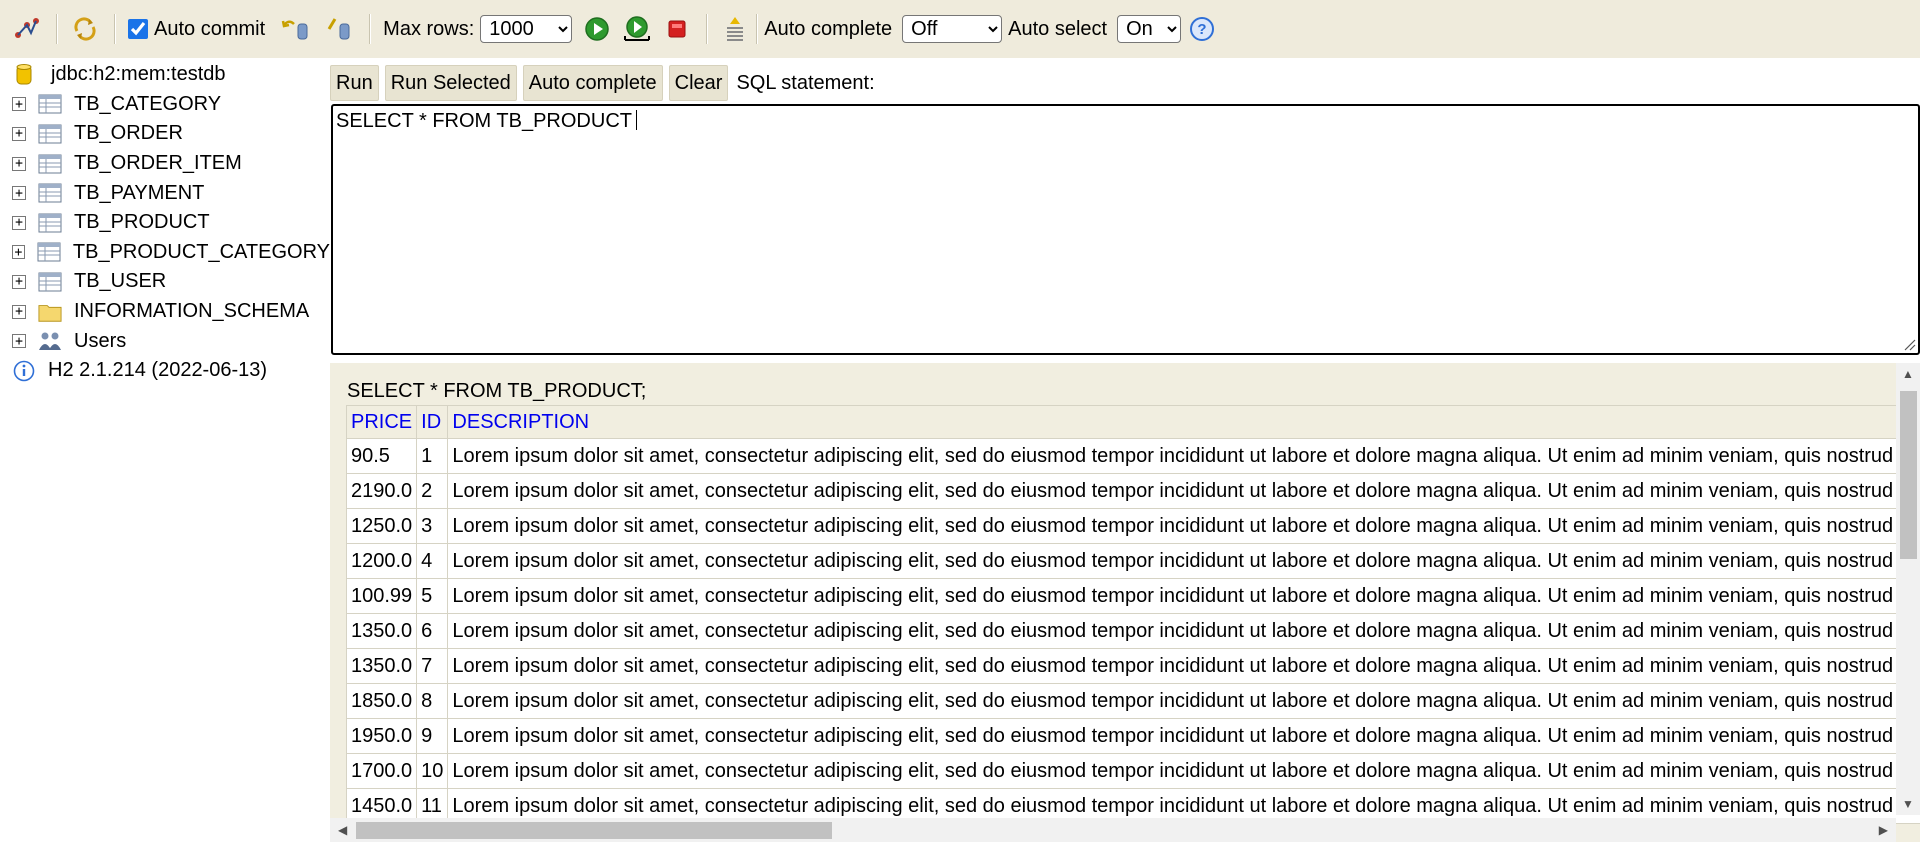 Image resolution: width=1920 pixels, height=842 pixels. I want to click on vertical-scrollbar: ▲ ▼, so click(1908, 589).